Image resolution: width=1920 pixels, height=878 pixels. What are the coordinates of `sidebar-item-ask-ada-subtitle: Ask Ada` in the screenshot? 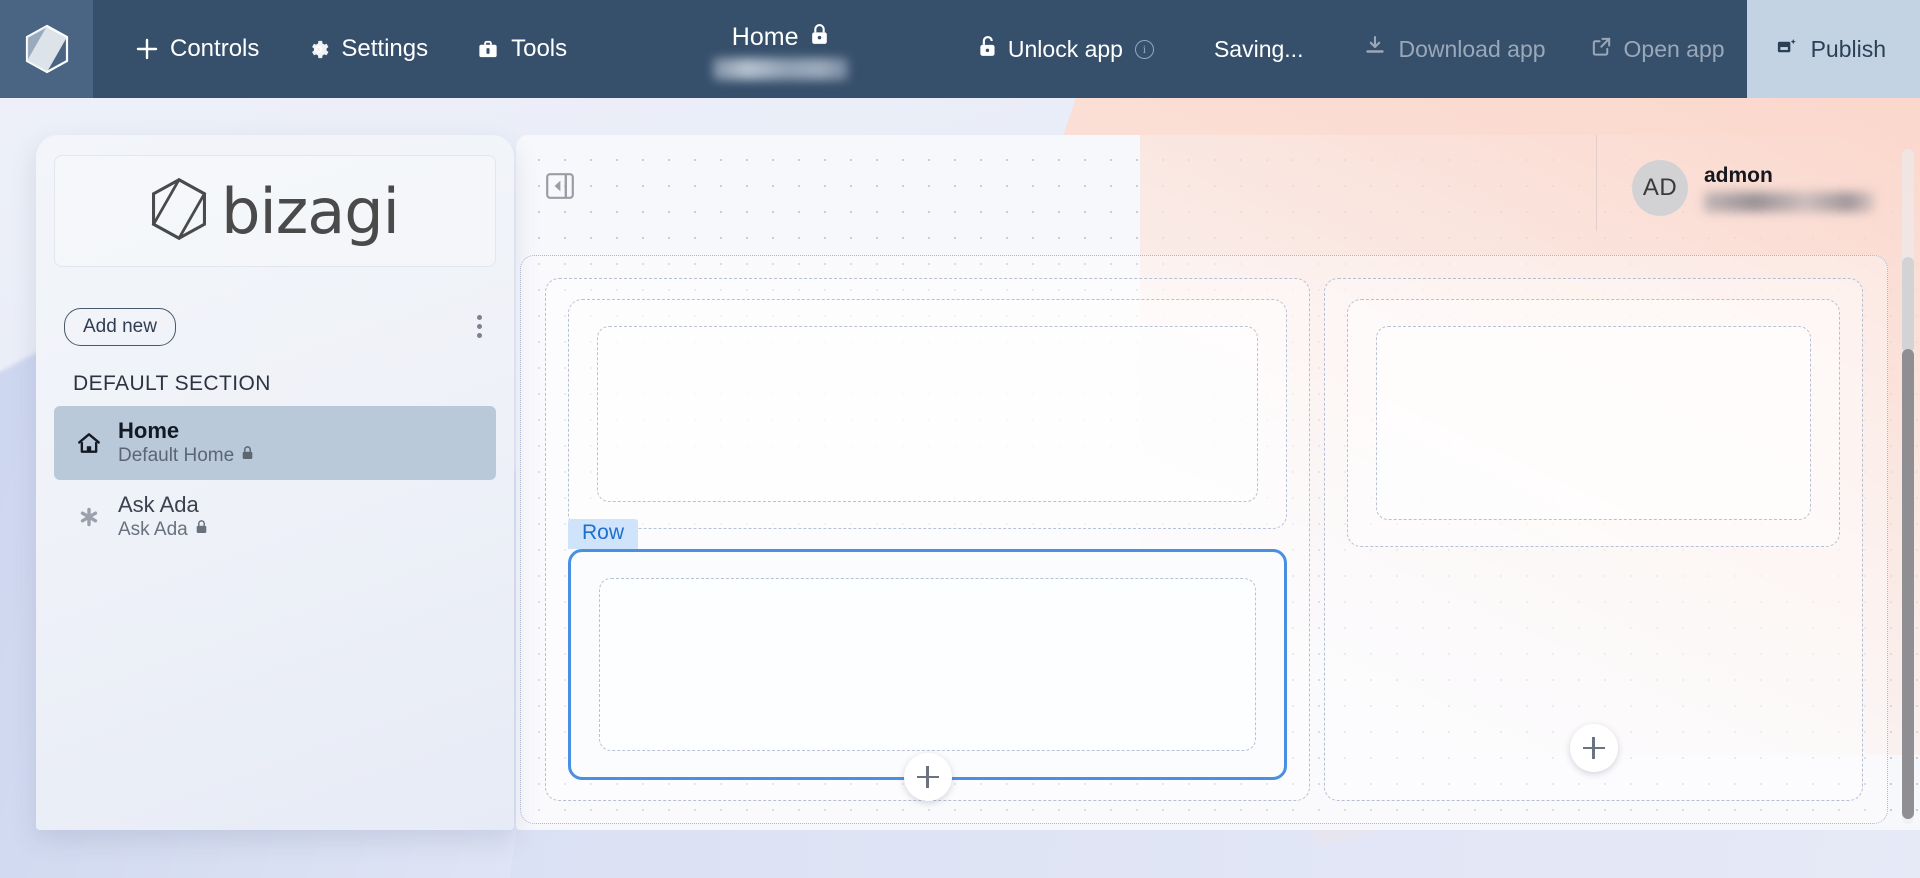 It's located at (163, 530).